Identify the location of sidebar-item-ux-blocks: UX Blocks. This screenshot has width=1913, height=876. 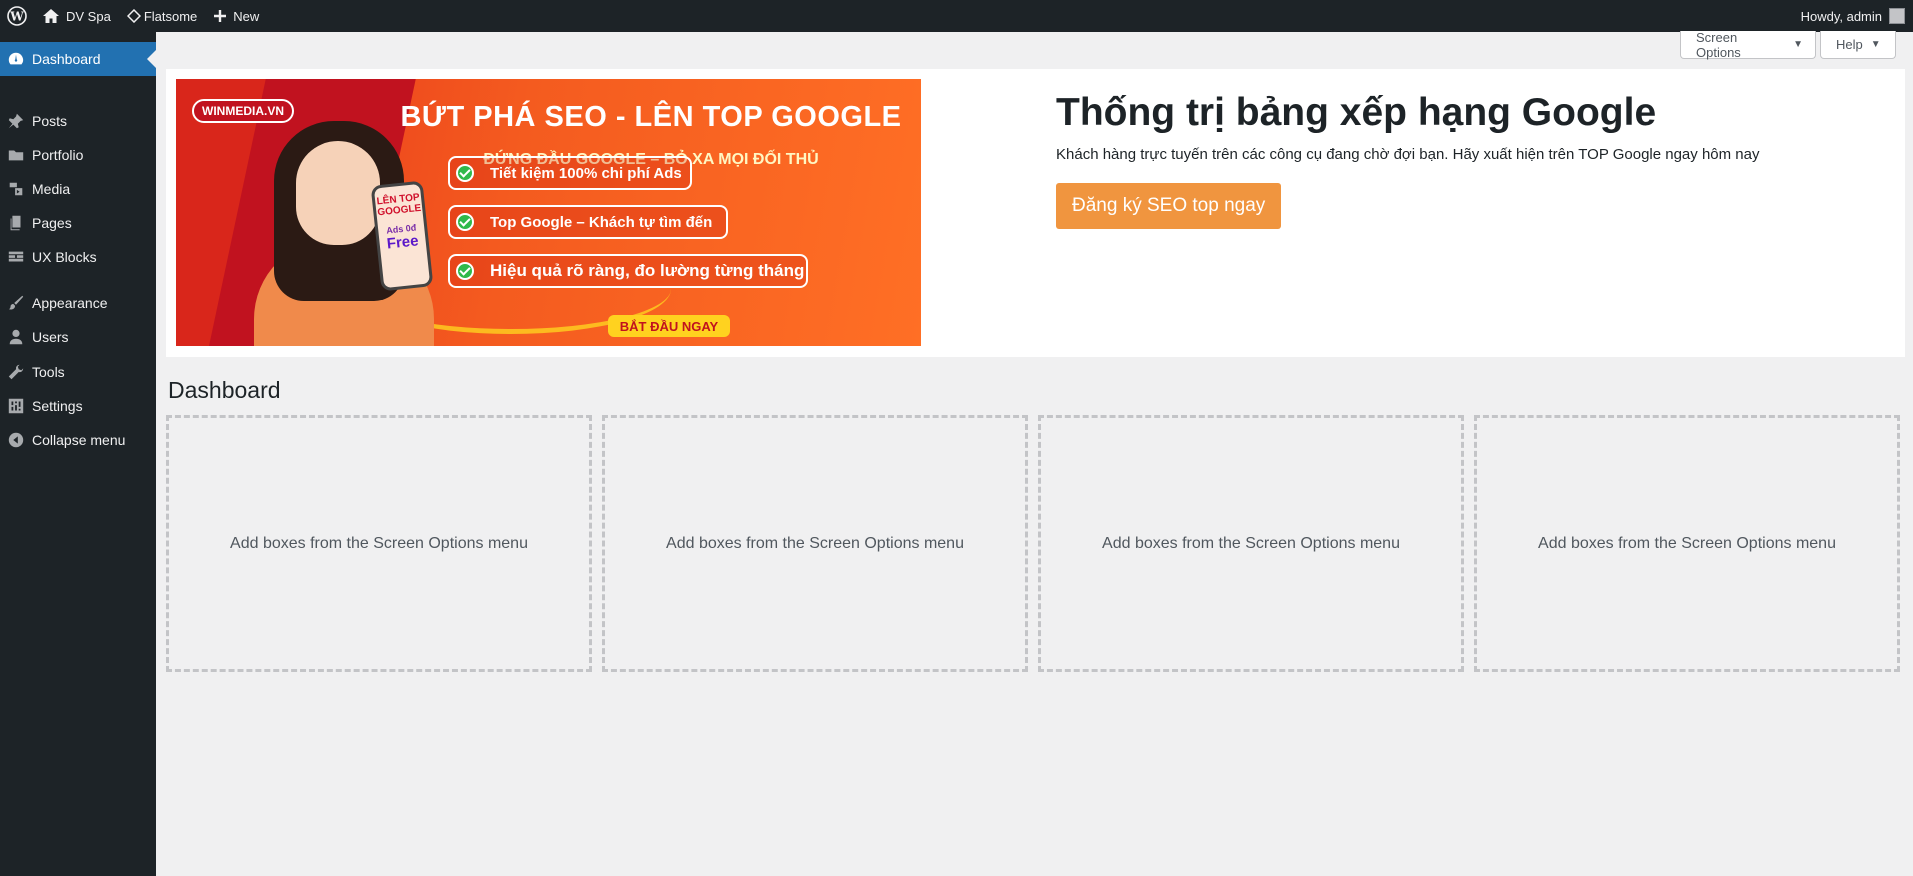
(78, 257).